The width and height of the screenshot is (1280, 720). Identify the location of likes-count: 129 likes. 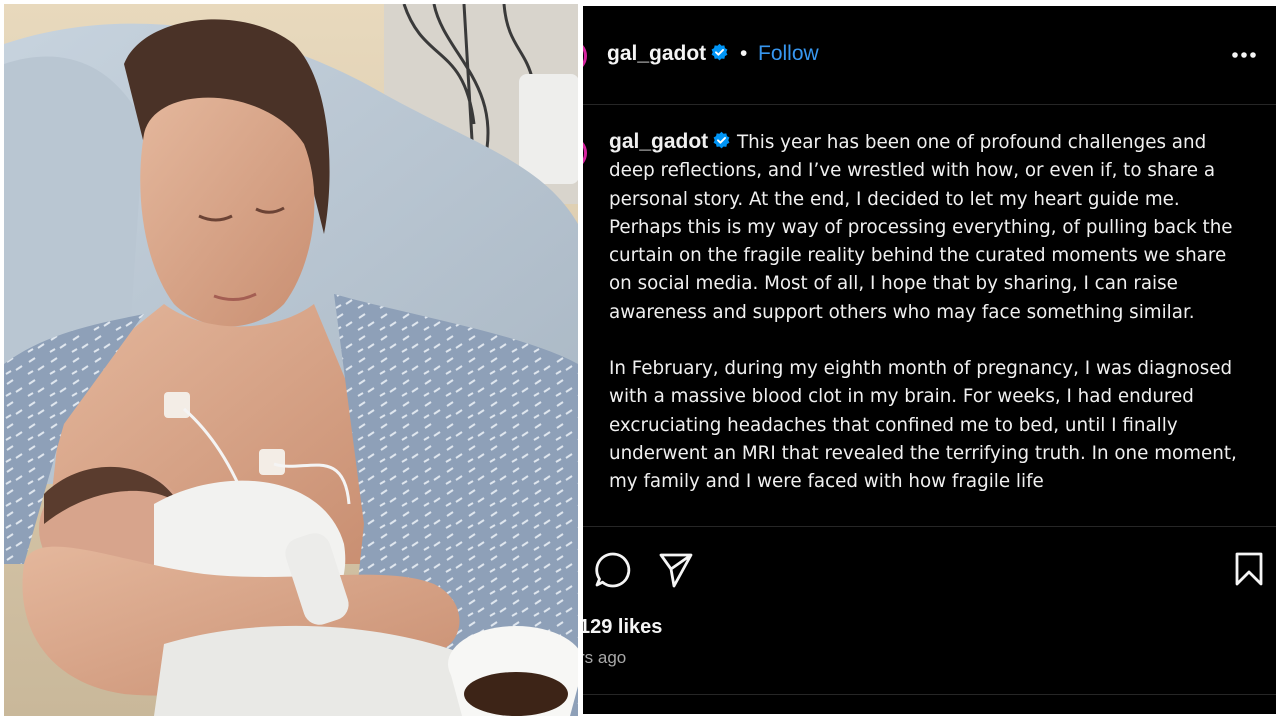
(622, 627).